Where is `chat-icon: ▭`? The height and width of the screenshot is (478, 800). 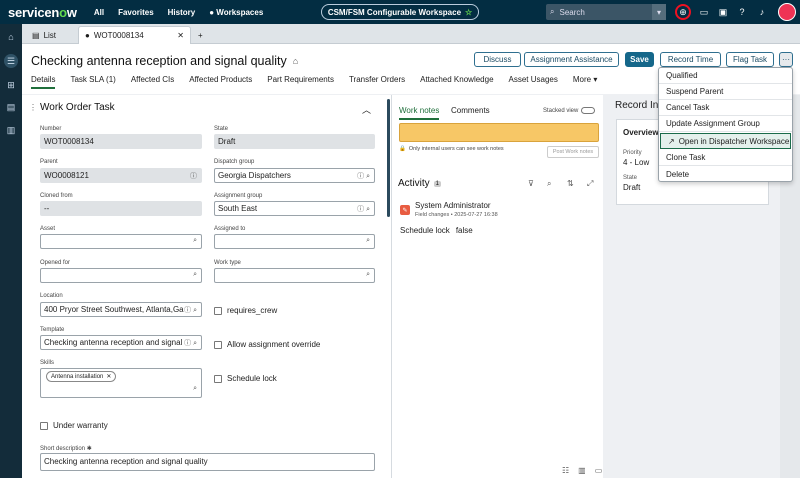
chat-icon: ▭ is located at coordinates (704, 12).